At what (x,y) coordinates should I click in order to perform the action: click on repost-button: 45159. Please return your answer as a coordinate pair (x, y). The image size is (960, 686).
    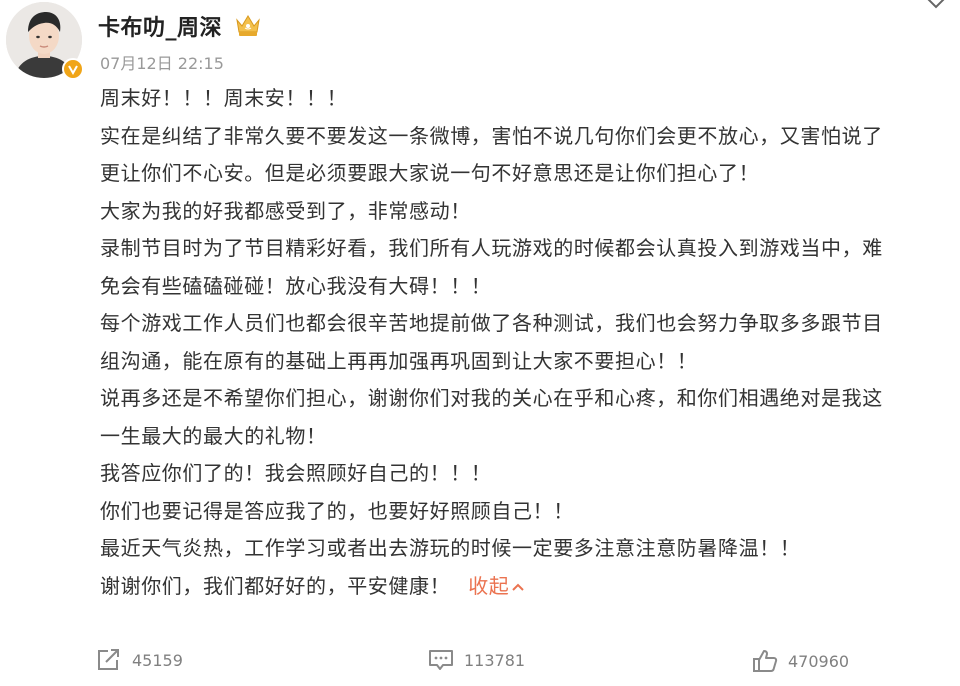
    Looking at the image, I should click on (139, 660).